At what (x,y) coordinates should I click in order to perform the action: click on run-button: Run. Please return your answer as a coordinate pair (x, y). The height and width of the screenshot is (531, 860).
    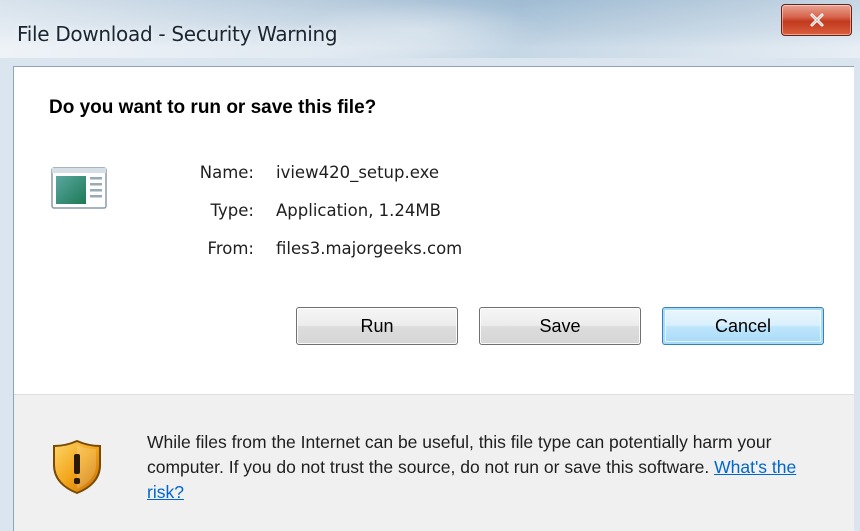
    Looking at the image, I should click on (377, 326).